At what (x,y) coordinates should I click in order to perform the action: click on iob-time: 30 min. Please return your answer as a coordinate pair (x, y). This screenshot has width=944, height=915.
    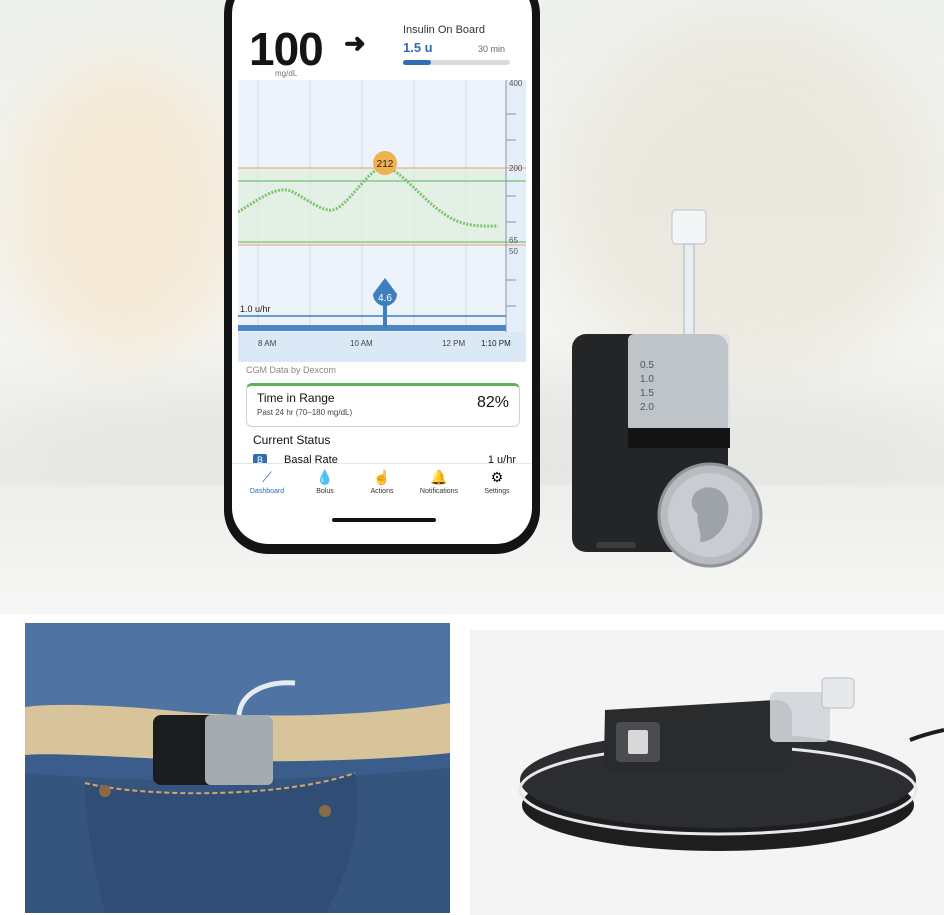
    Looking at the image, I should click on (492, 49).